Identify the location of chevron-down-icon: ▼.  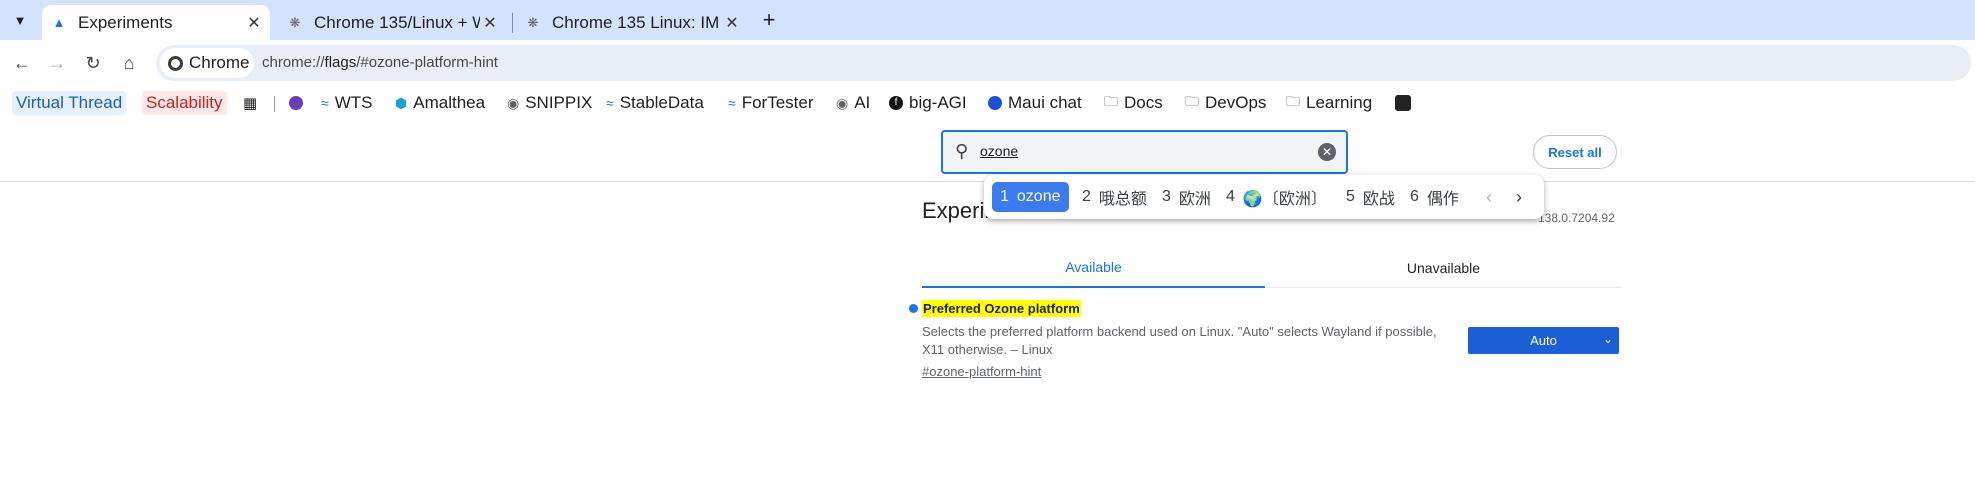
(20, 20).